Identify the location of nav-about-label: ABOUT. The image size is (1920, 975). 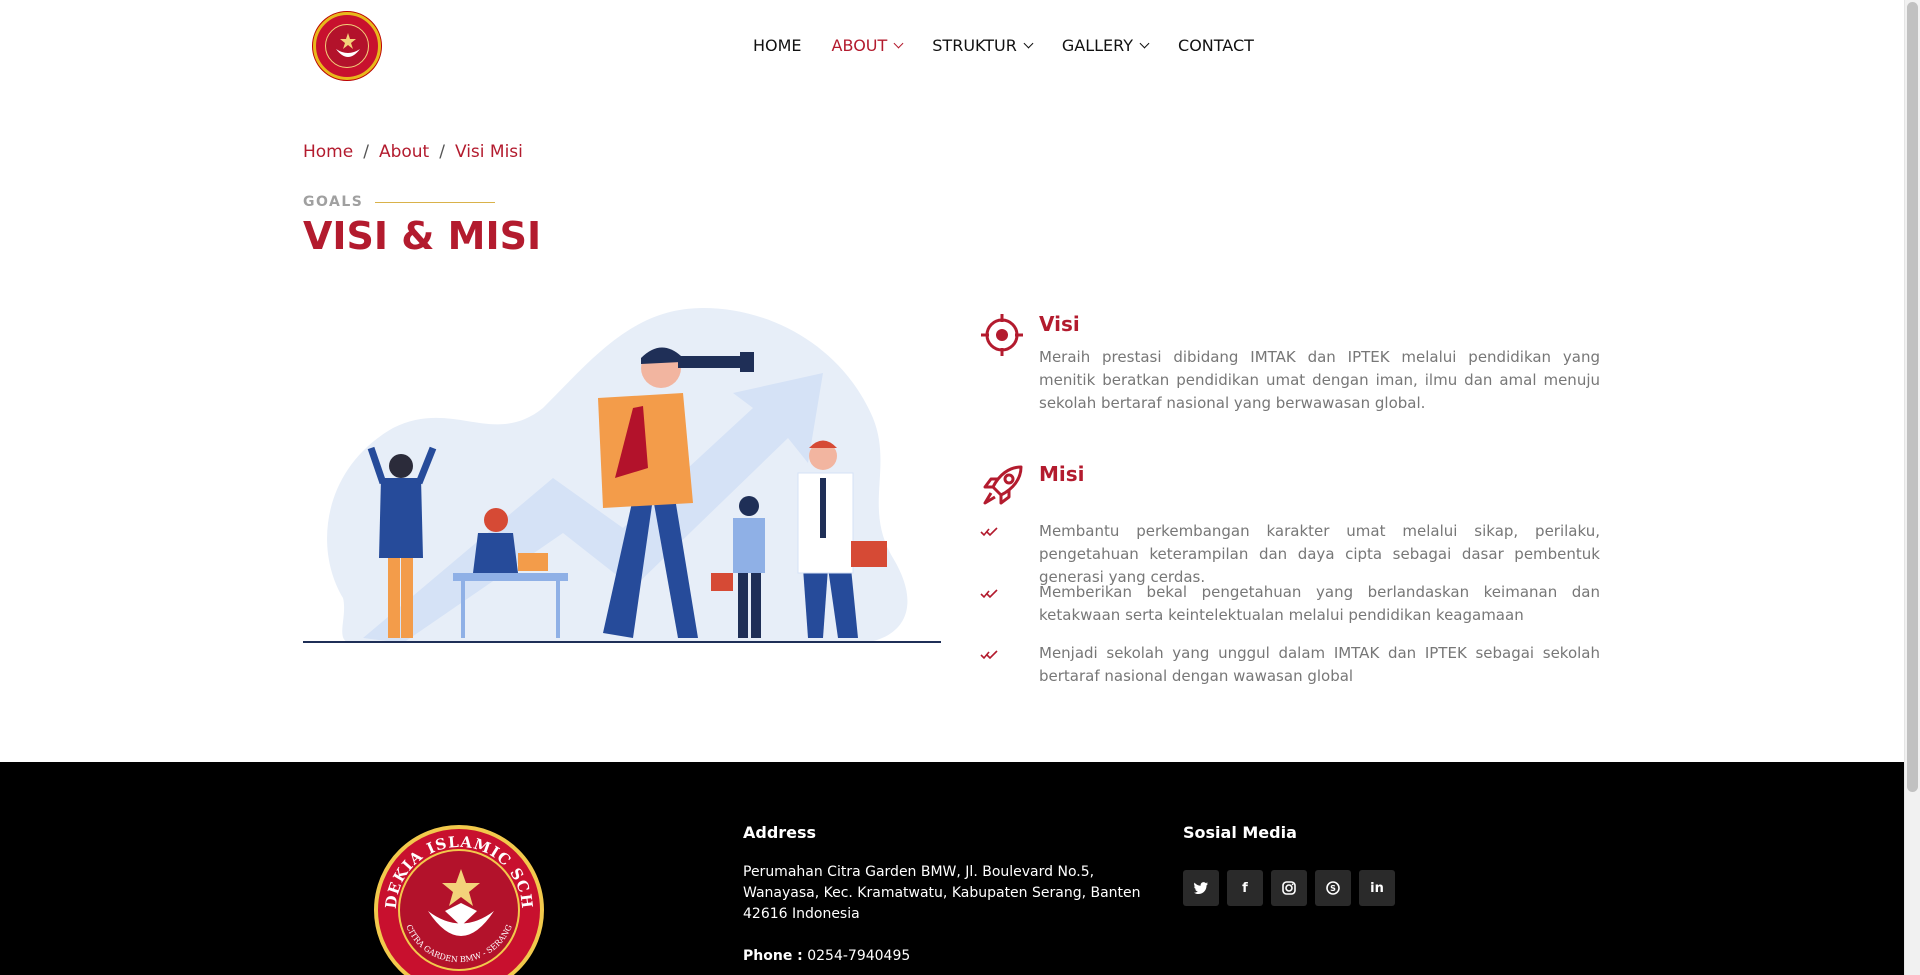
(859, 45).